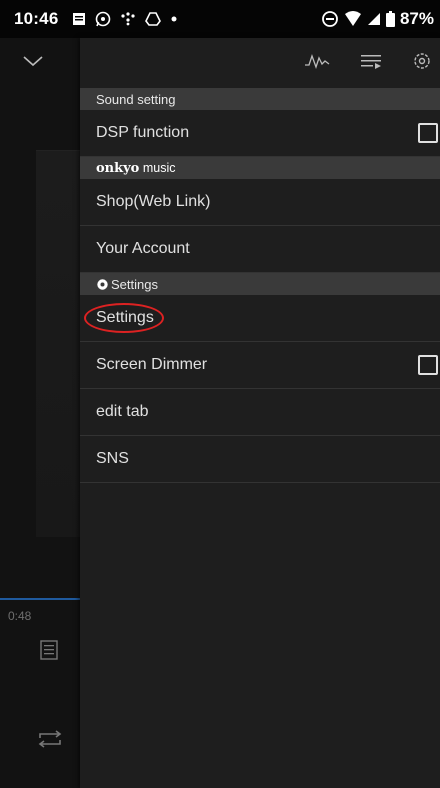  Describe the element at coordinates (220, 19) in the screenshot. I see `status-bar: 10:46 87%` at that location.